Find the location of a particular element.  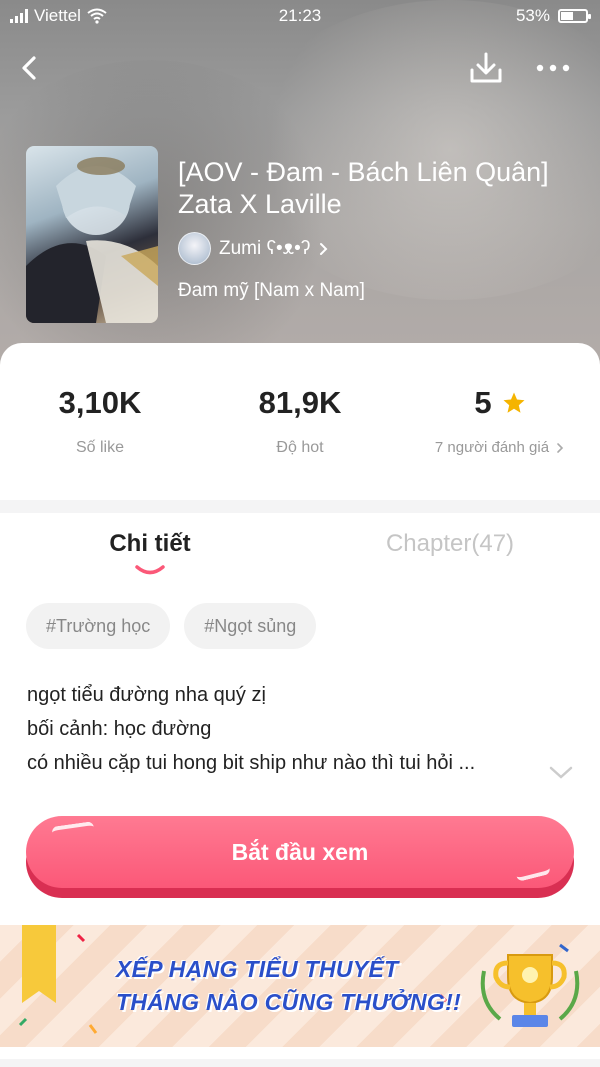

author-link: Zumi ʕ•ᴥ•ʔ is located at coordinates (254, 248).